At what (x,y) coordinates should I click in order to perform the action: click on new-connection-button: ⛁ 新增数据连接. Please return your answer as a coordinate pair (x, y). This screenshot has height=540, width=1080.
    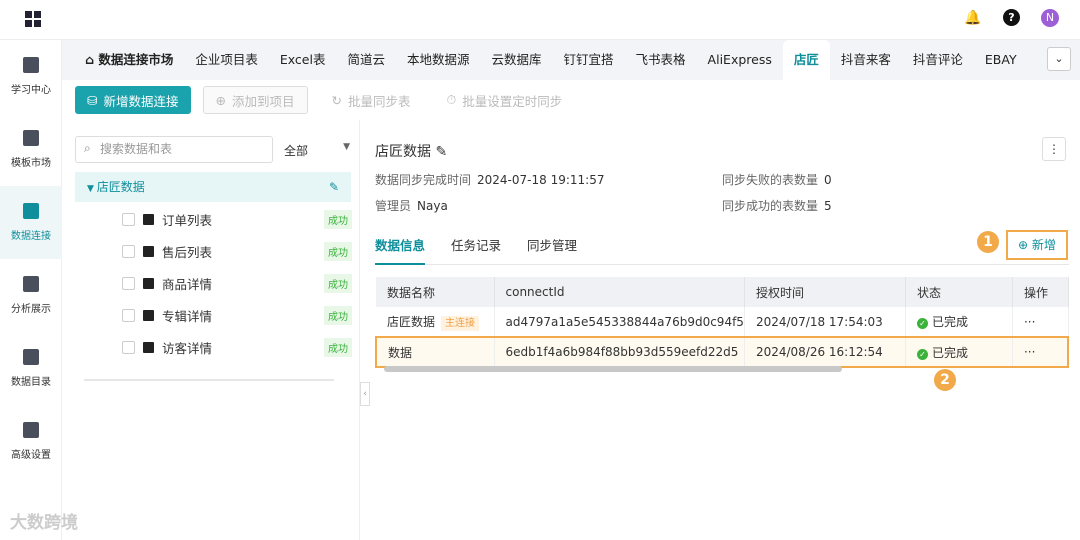
    Looking at the image, I should click on (133, 100).